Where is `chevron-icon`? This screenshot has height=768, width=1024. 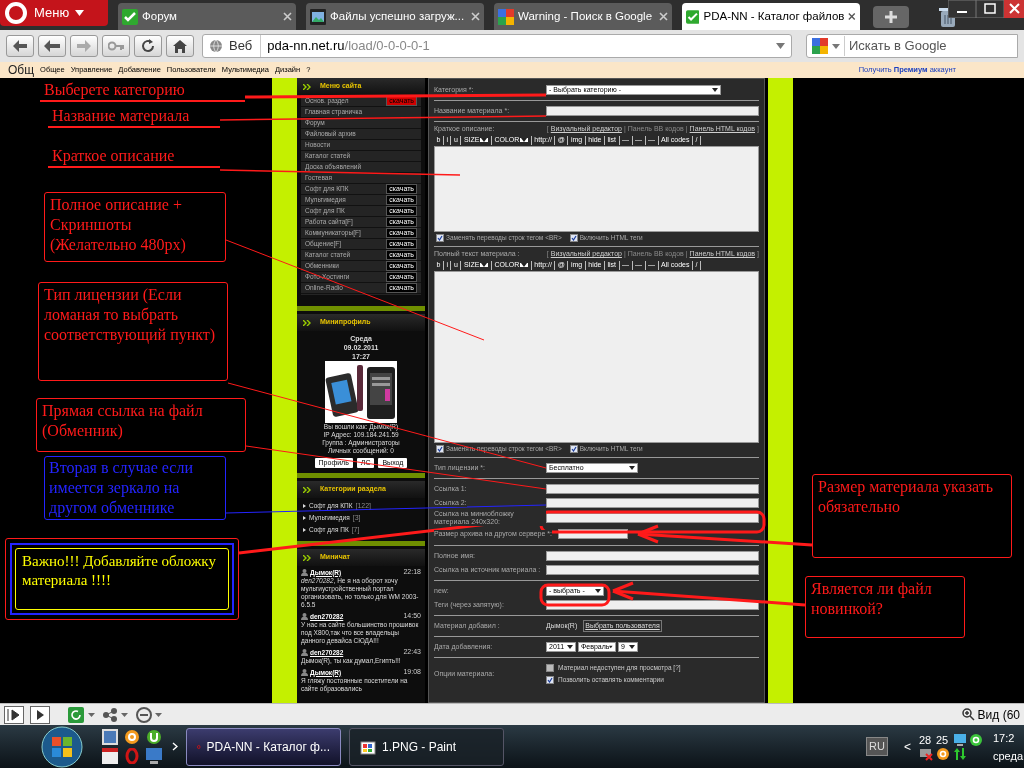
chevron-icon is located at coordinates (175, 746).